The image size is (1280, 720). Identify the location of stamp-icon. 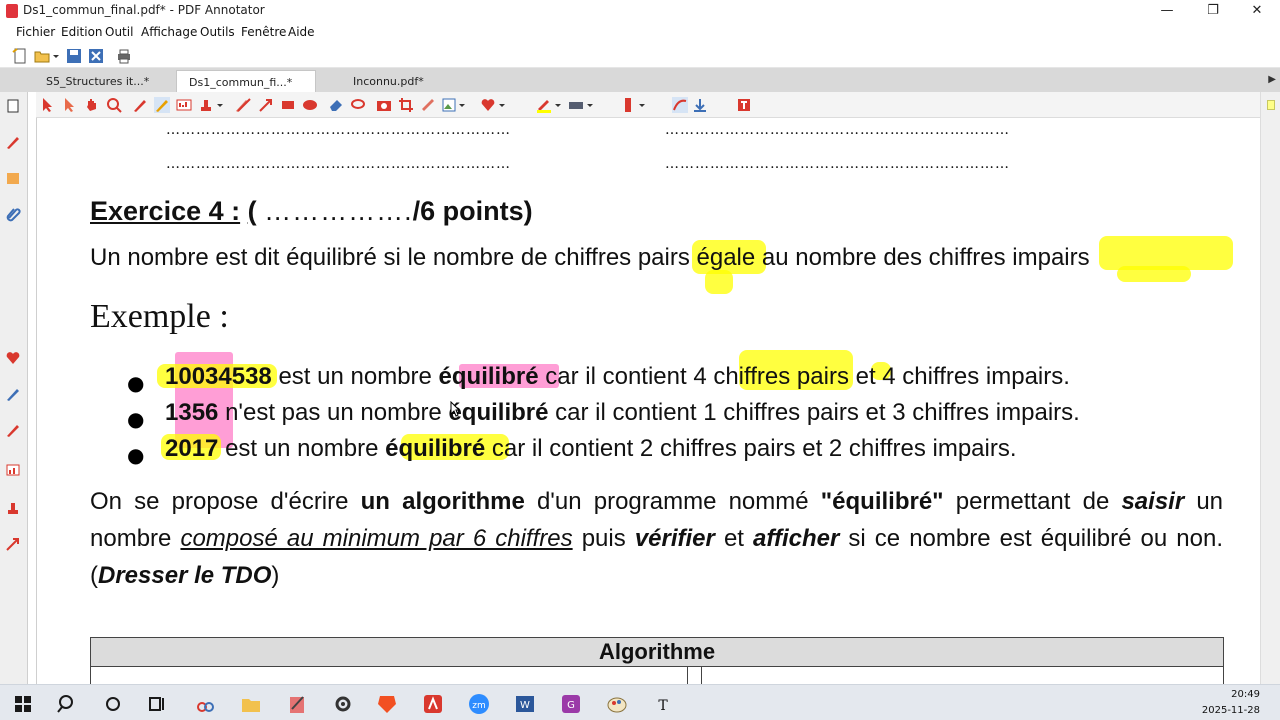
(13, 508).